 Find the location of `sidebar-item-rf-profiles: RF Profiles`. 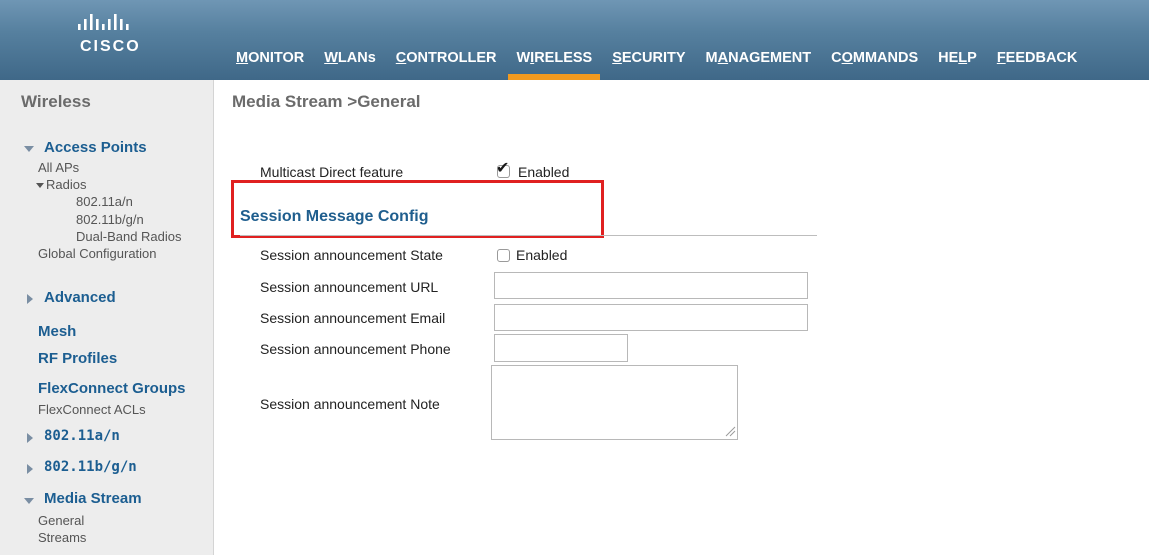

sidebar-item-rf-profiles: RF Profiles is located at coordinates (77, 358).